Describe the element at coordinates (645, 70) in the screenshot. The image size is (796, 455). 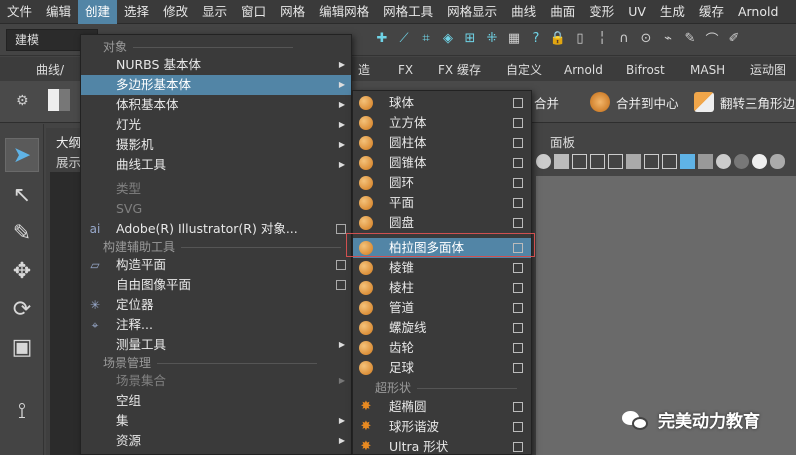
I see `shelf-tab-bifrost: Bifrost` at that location.